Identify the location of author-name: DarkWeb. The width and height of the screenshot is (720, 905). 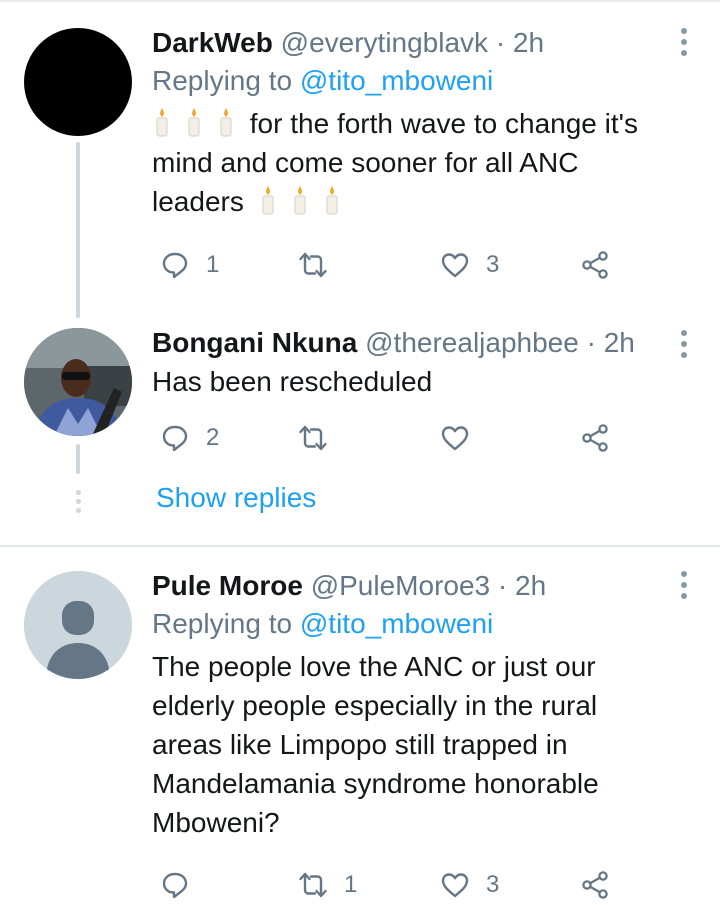
(212, 42).